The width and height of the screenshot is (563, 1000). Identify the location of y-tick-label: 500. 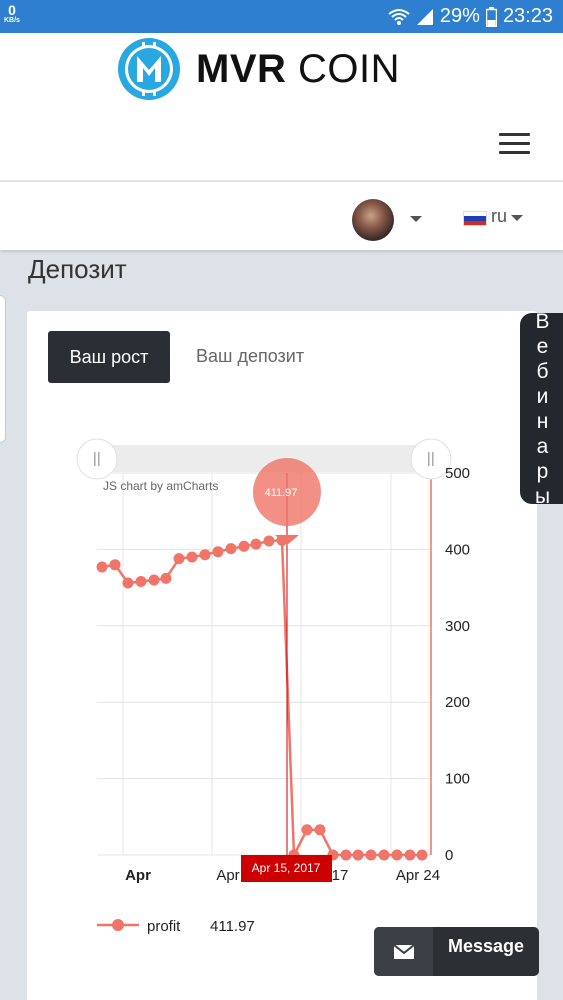
(457, 473).